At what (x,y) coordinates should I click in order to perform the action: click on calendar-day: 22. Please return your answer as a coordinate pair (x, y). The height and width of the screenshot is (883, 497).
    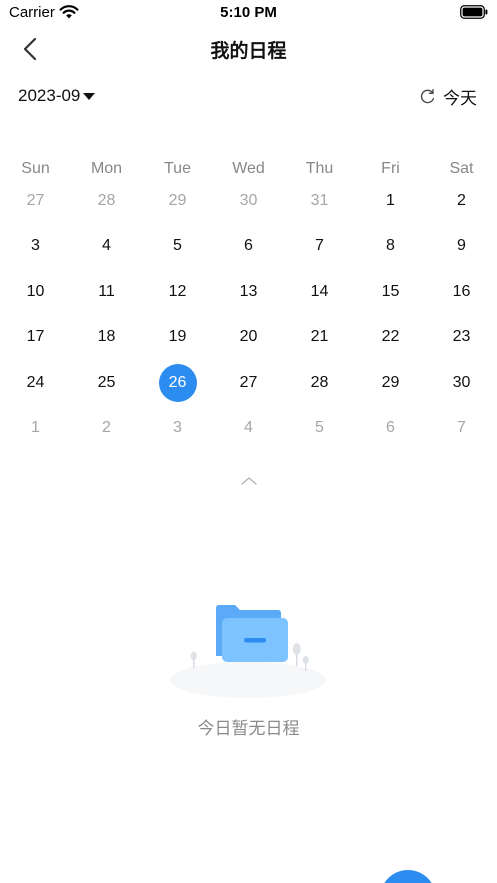
    Looking at the image, I should click on (390, 338).